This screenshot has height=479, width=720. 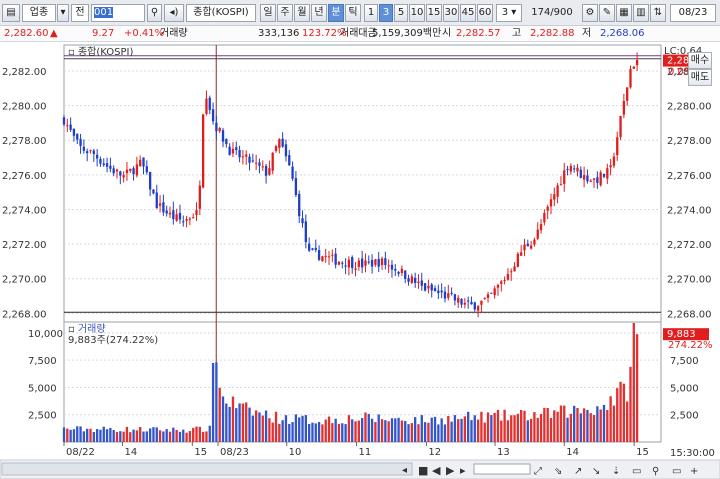 What do you see at coordinates (655, 471) in the screenshot?
I see `zoom-icon: ⚲` at bounding box center [655, 471].